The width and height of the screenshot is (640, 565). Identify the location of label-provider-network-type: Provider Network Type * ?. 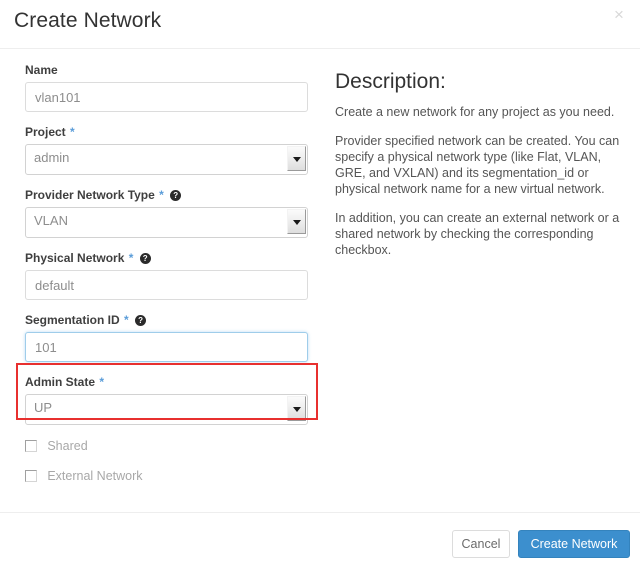
(166, 195).